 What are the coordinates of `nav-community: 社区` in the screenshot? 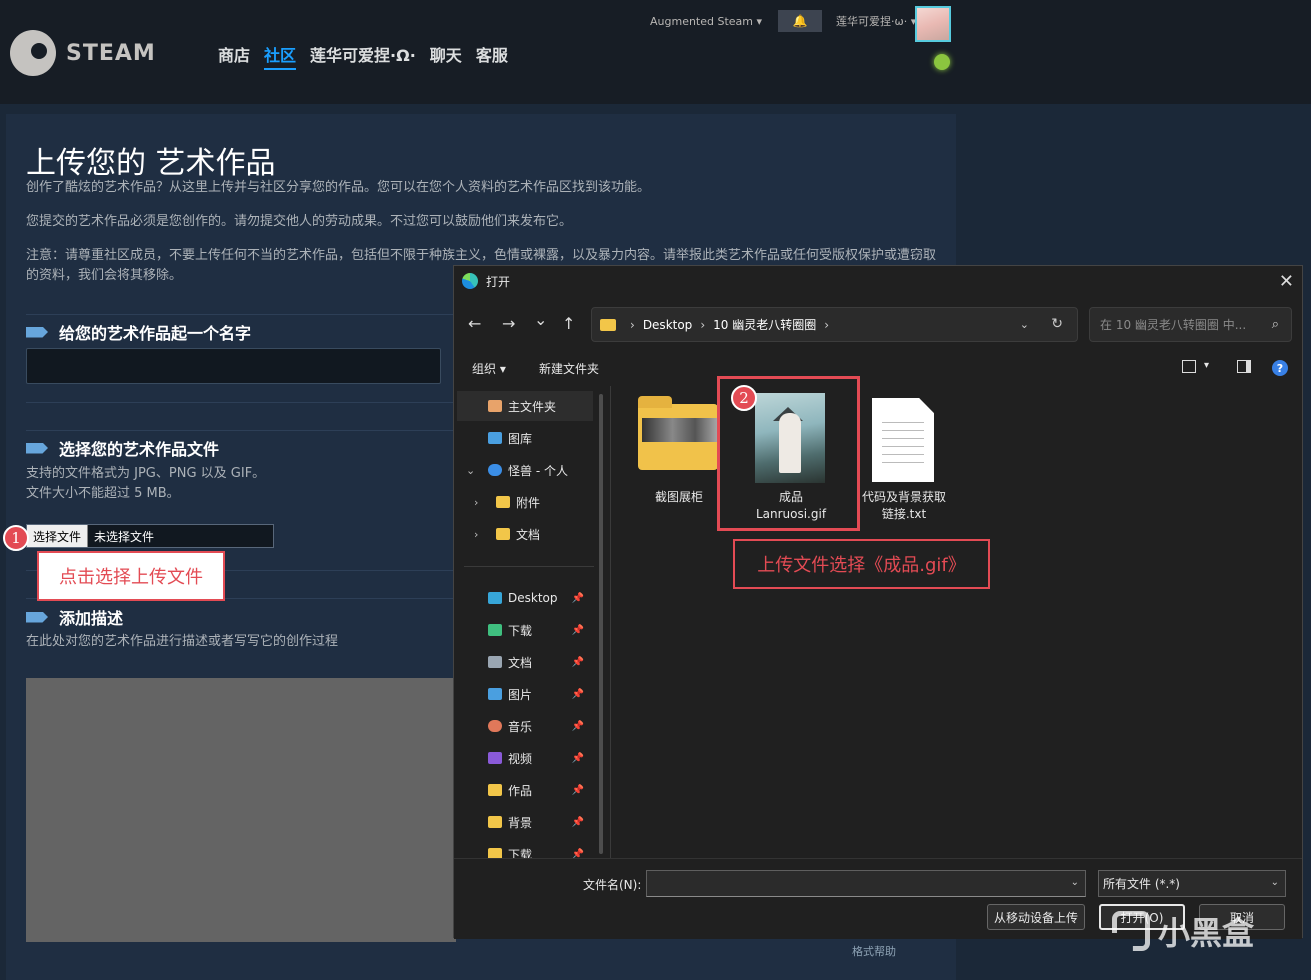 It's located at (280, 56).